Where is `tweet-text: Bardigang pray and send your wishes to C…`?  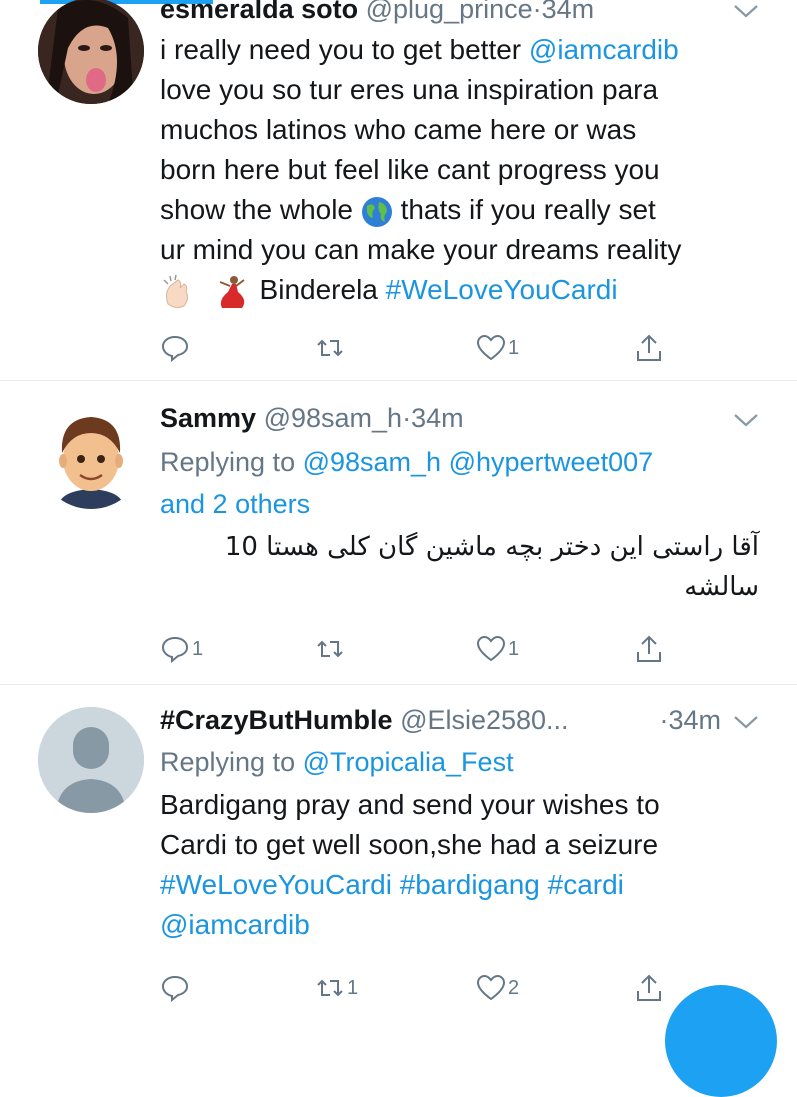 tweet-text: Bardigang pray and send your wishes to C… is located at coordinates (459, 865).